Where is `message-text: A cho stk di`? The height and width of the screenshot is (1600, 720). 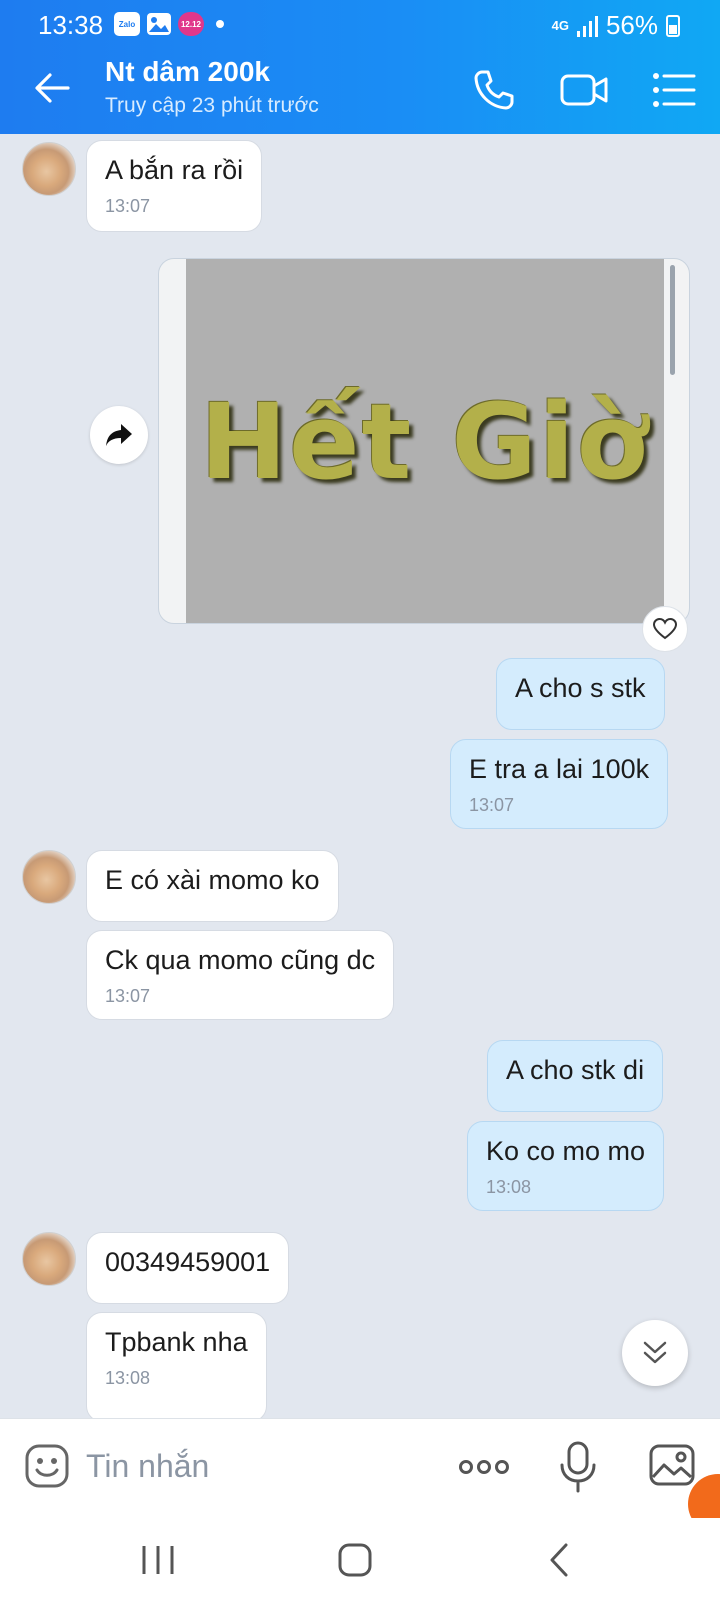 message-text: A cho stk di is located at coordinates (575, 1070).